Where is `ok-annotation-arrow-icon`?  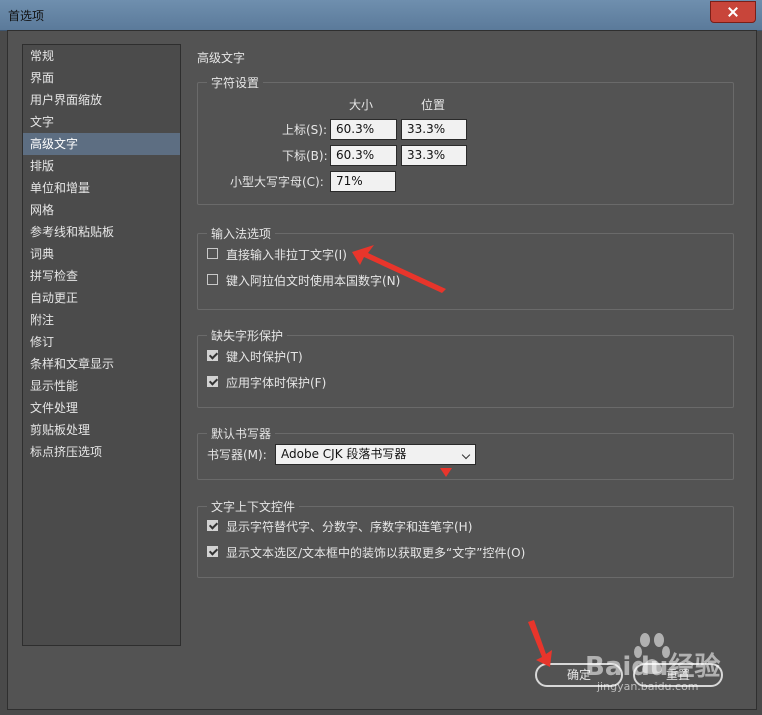 ok-annotation-arrow-icon is located at coordinates (540, 643).